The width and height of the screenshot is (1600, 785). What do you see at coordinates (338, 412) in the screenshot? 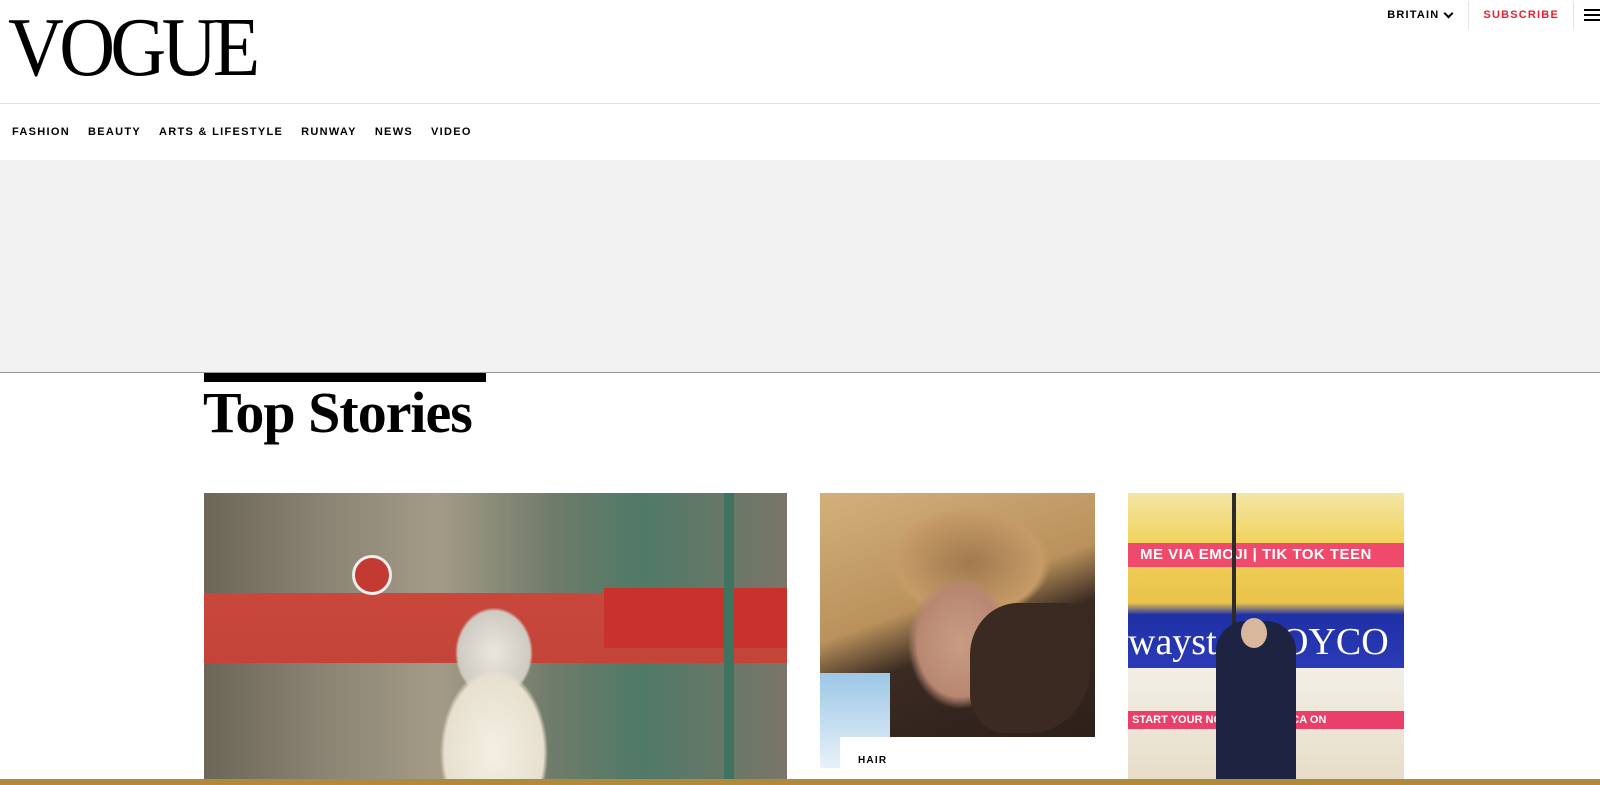
I see `section-title: Top Stories` at bounding box center [338, 412].